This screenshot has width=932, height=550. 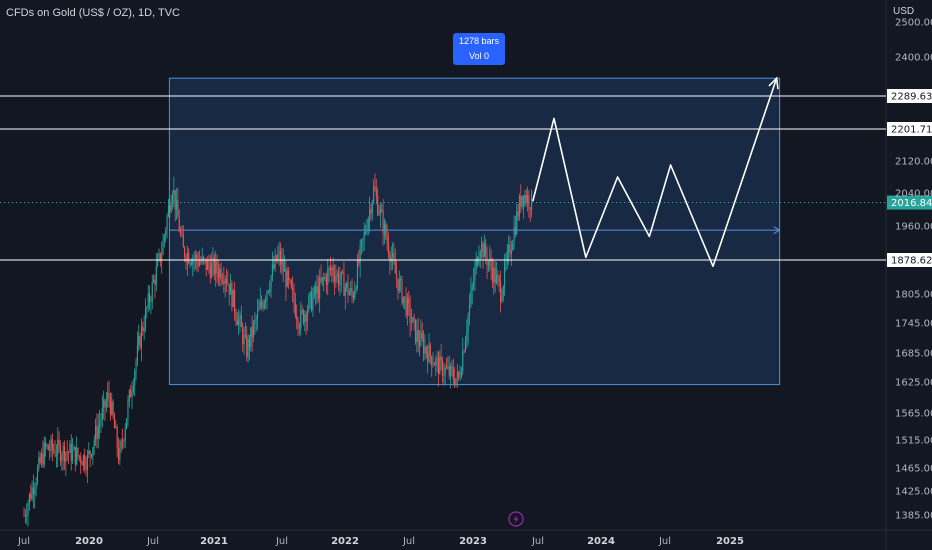 I want to click on y-tick-label: 2040.00, so click(x=913, y=194).